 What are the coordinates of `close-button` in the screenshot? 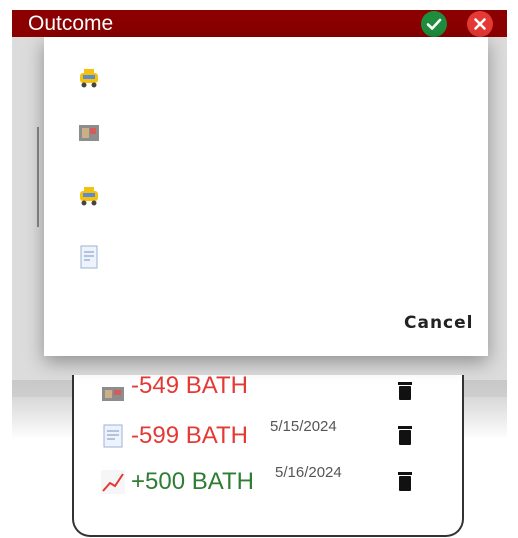 It's located at (480, 24).